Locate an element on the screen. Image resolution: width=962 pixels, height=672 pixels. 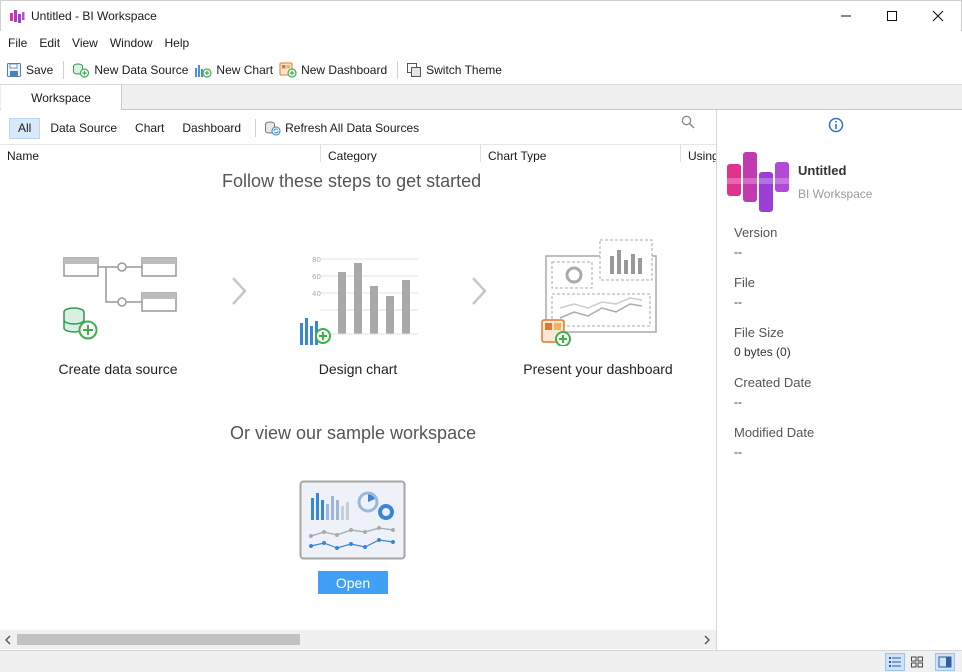
list-view-icon is located at coordinates (895, 662).